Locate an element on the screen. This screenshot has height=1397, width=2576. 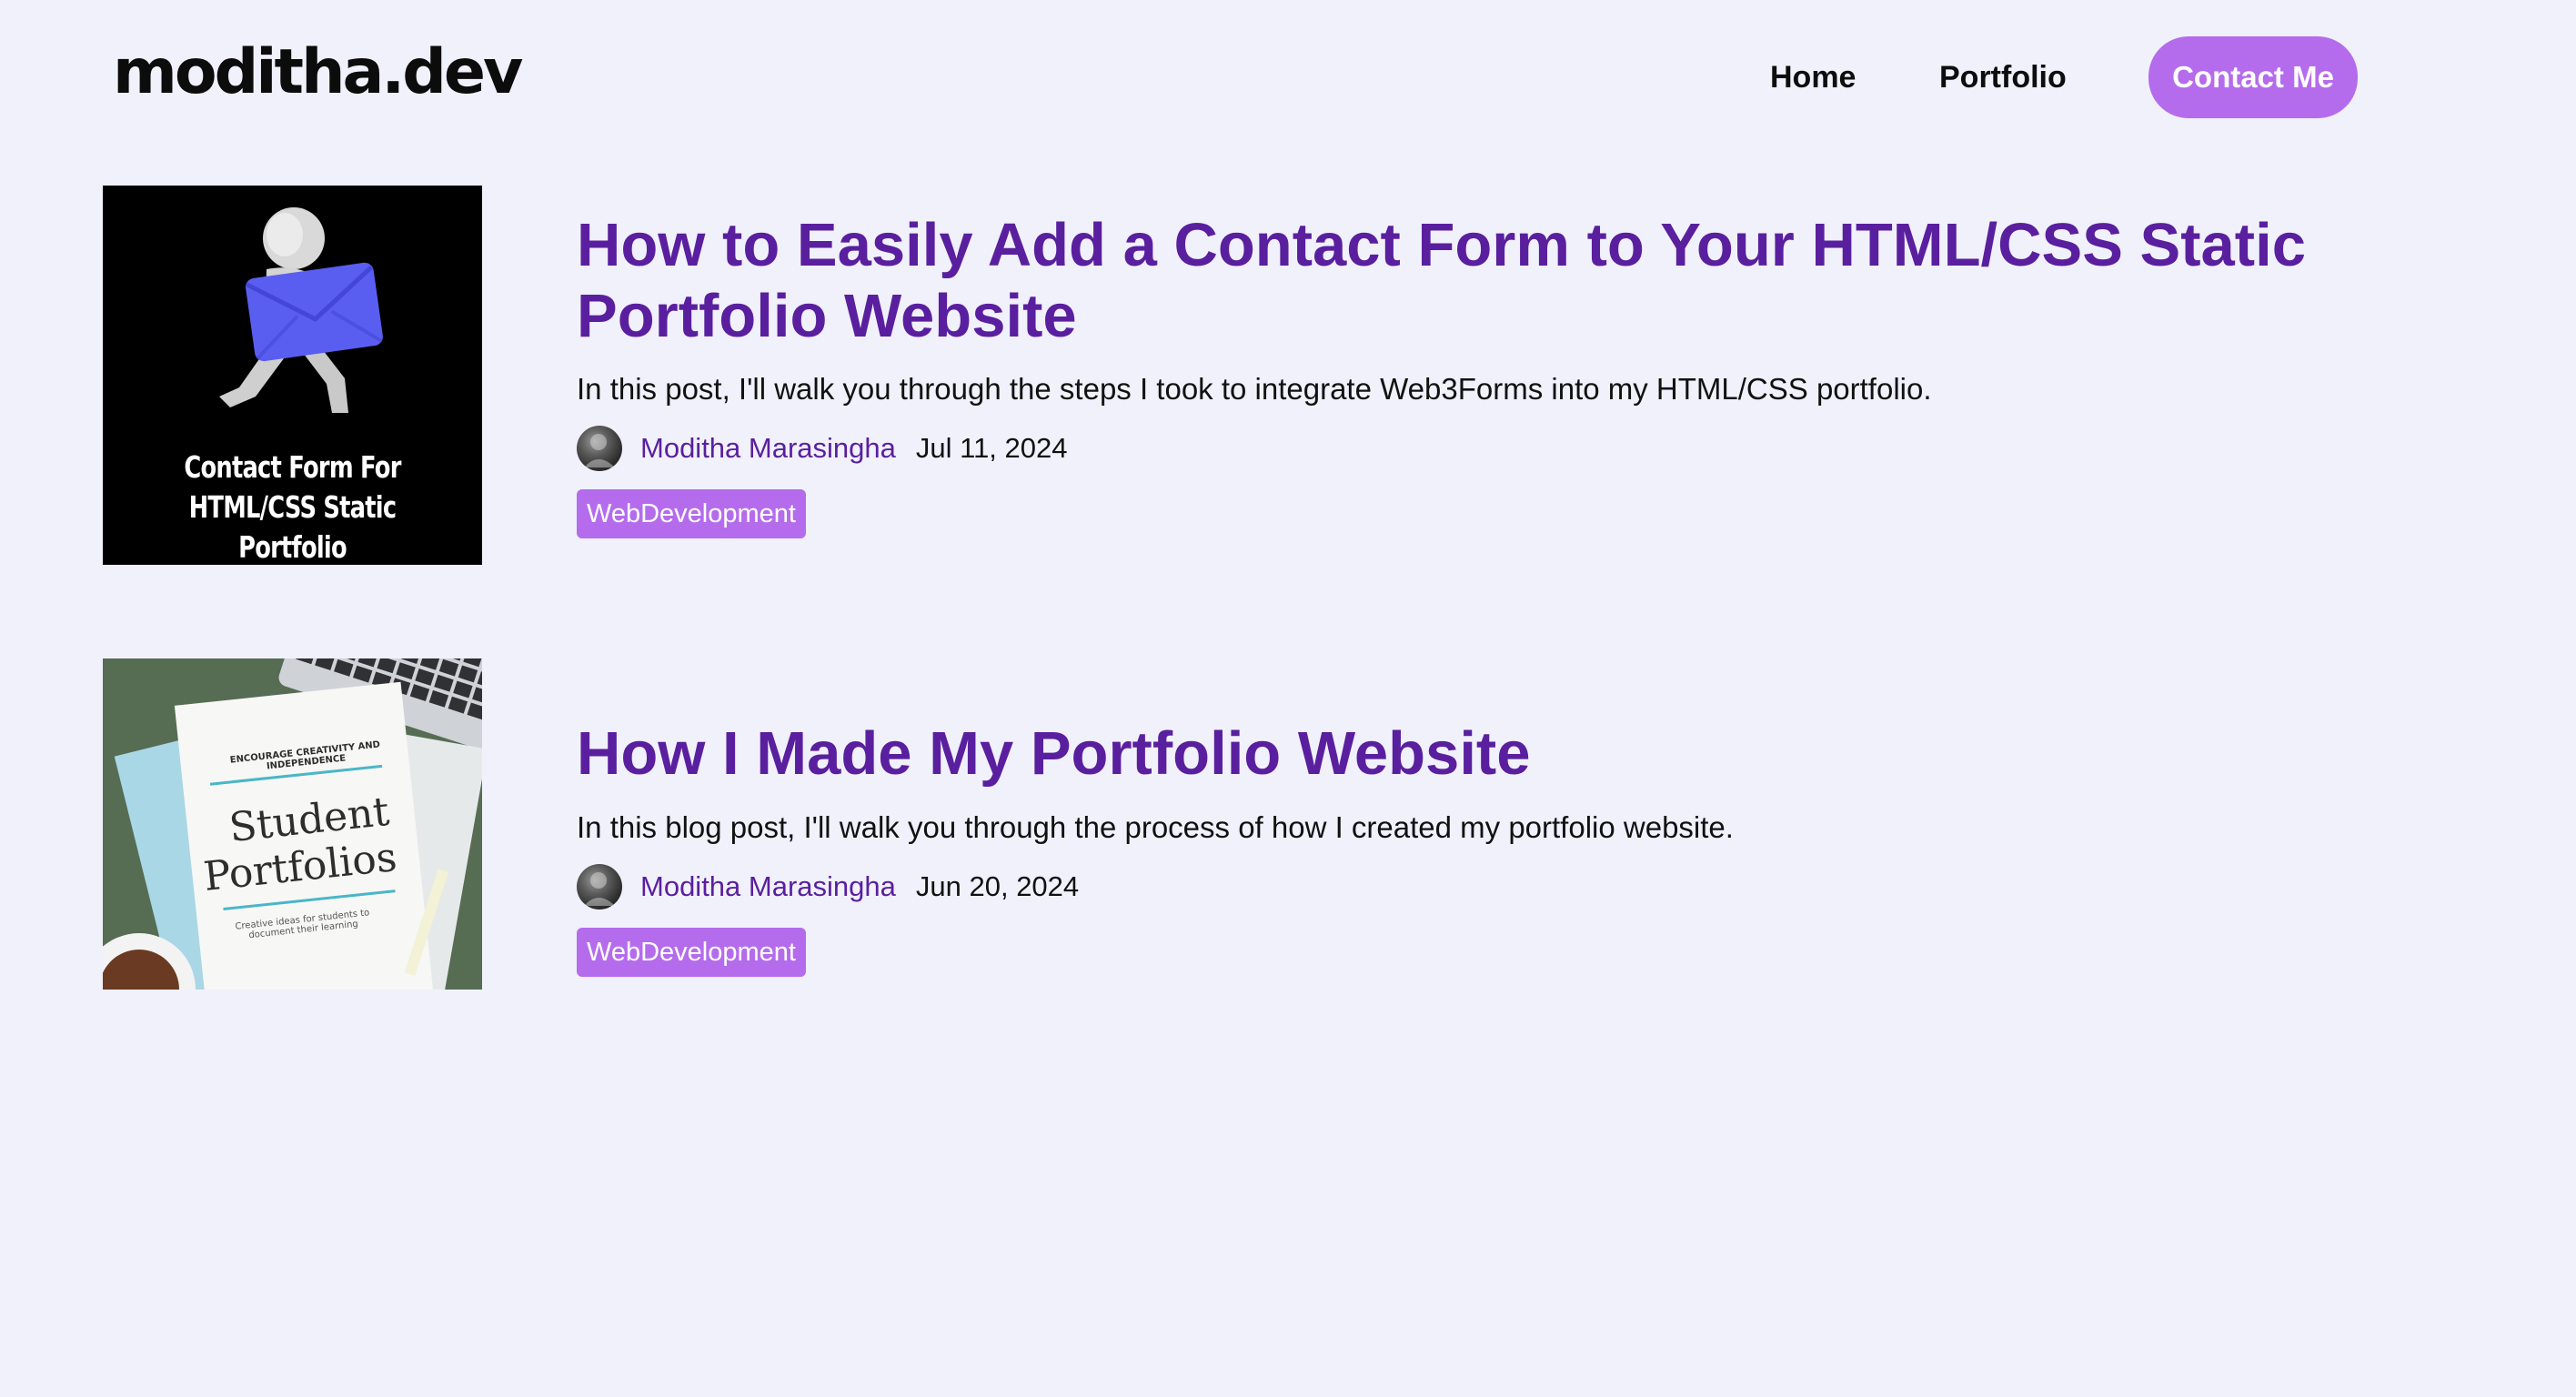
nav-home-link: Home is located at coordinates (1813, 77).